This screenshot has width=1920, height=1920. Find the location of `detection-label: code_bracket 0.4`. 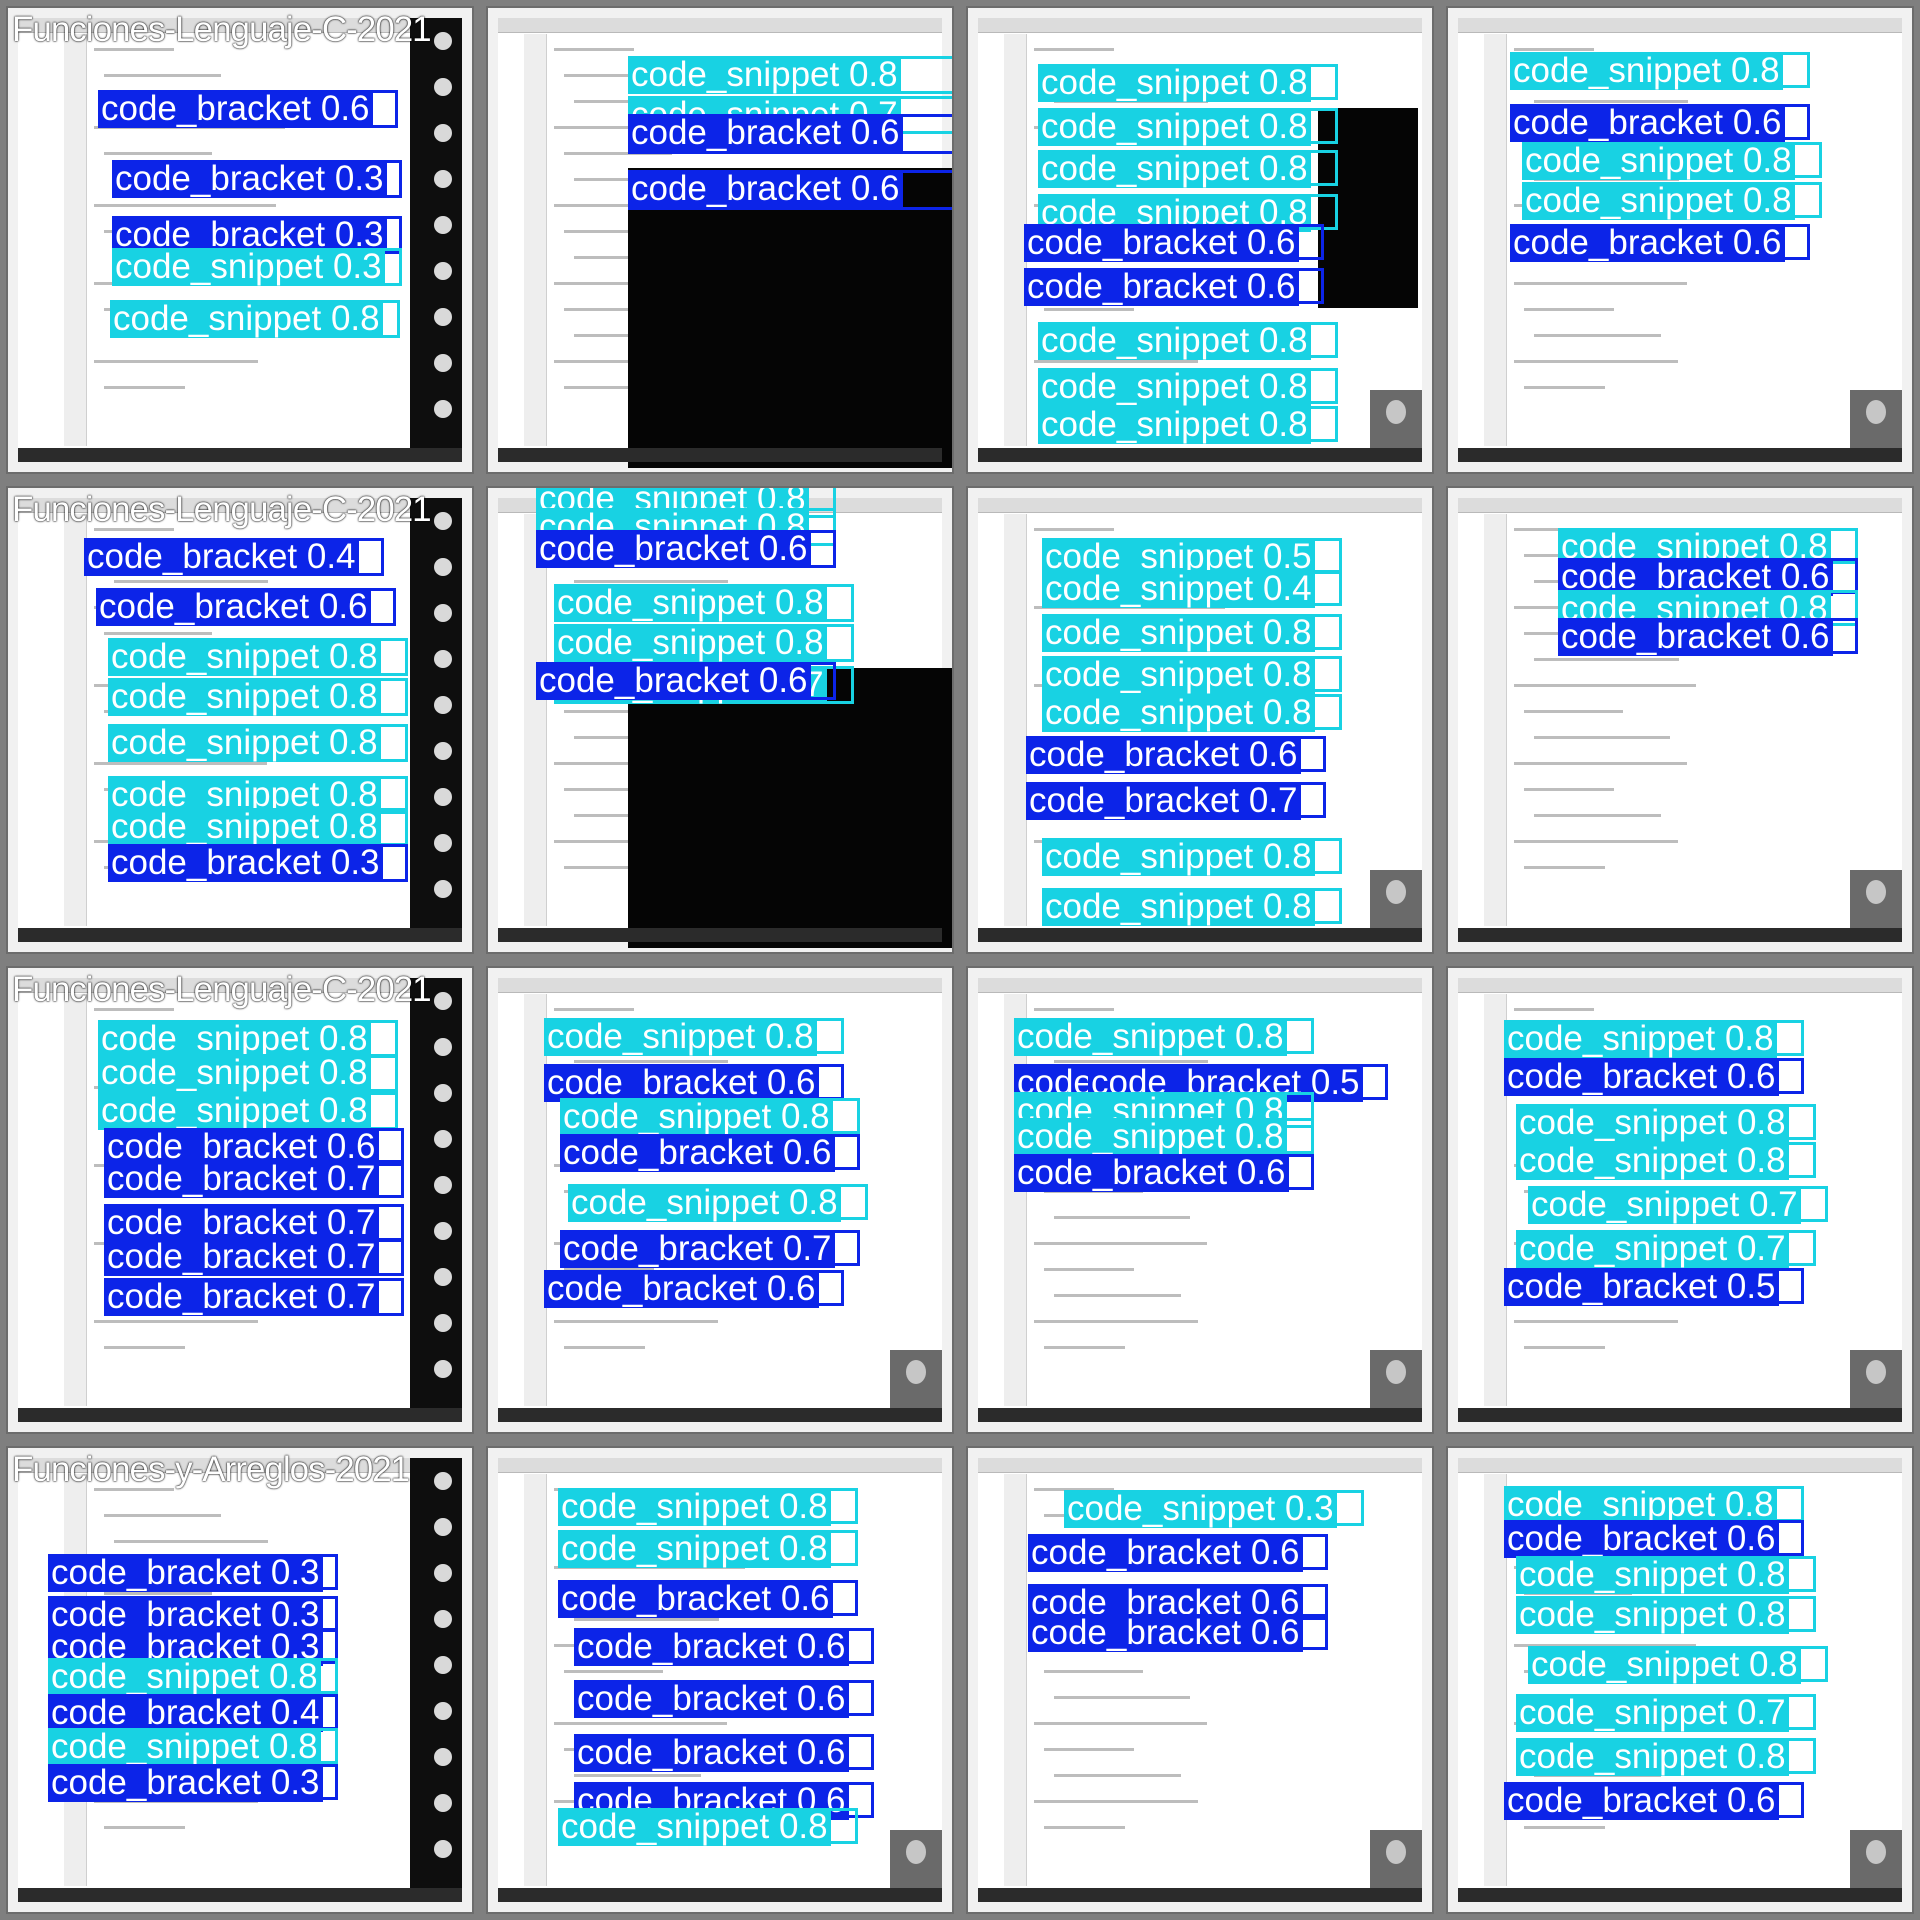

detection-label: code_bracket 0.4 is located at coordinates (221, 557).